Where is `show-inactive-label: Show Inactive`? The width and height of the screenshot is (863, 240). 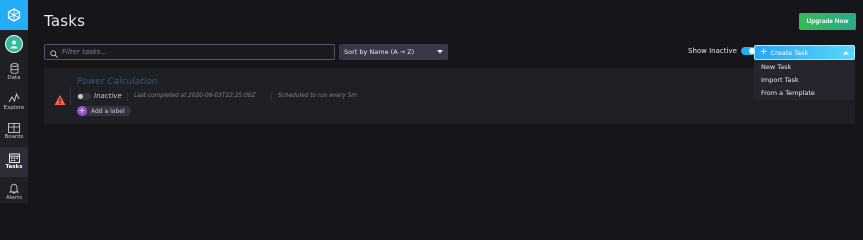 show-inactive-label: Show Inactive is located at coordinates (712, 51).